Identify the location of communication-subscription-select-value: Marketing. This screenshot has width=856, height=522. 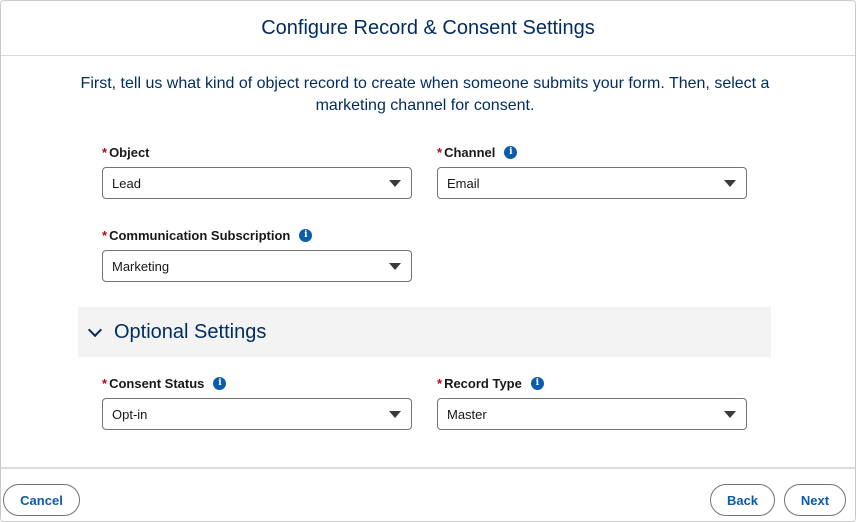
(141, 266).